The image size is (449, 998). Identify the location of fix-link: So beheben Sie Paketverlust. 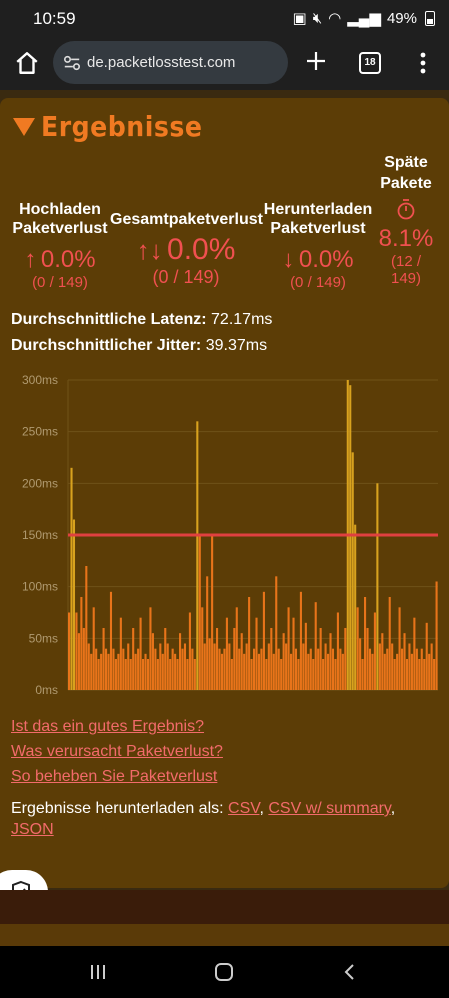
(117, 777).